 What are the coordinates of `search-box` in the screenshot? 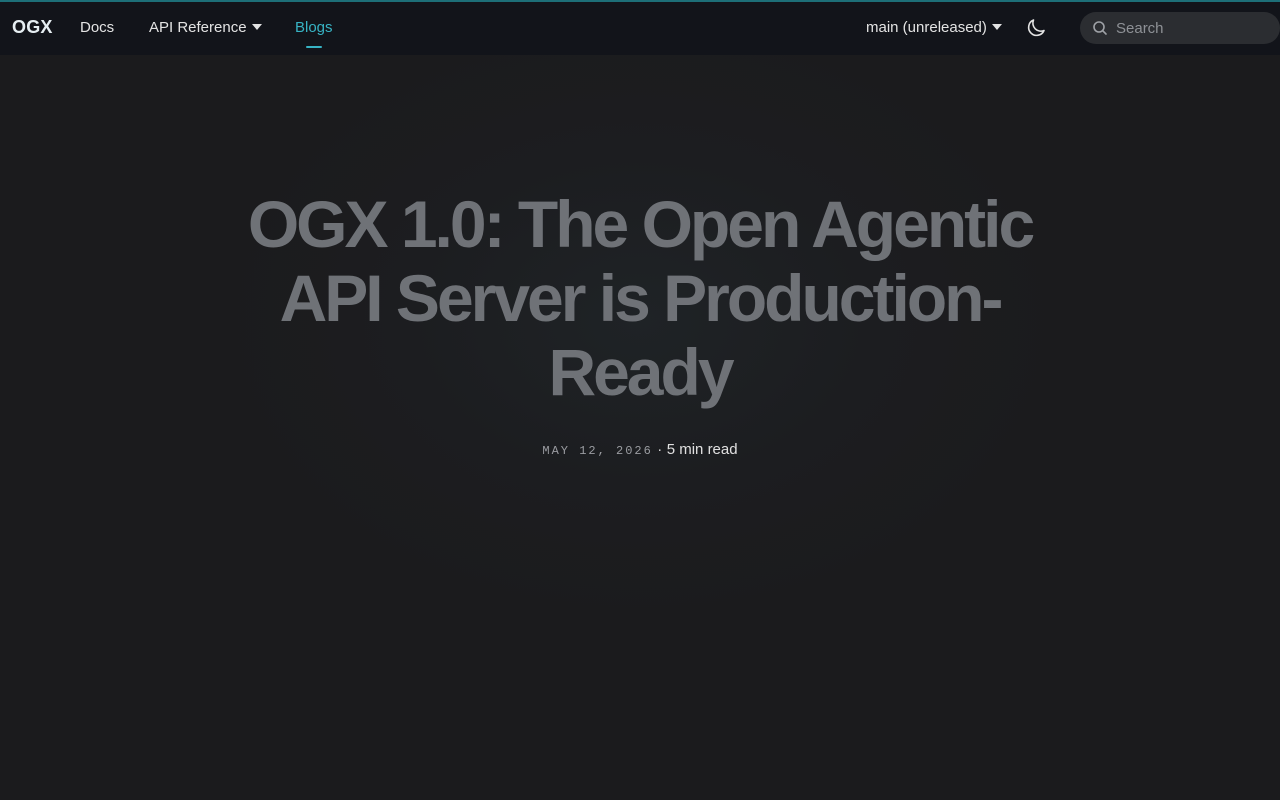 It's located at (1180, 28).